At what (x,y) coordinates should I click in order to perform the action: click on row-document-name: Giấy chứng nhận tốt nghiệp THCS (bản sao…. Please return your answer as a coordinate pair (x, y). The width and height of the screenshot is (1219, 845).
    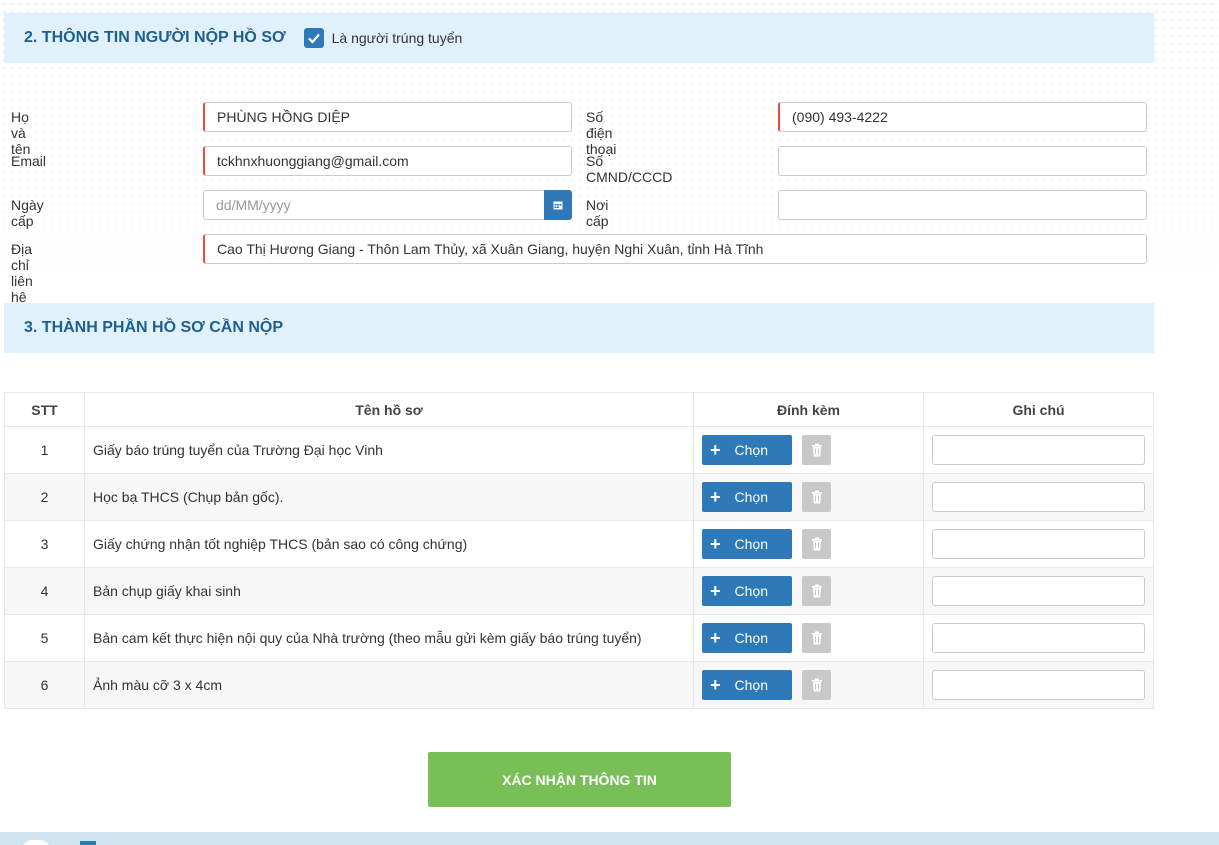
    Looking at the image, I should click on (389, 544).